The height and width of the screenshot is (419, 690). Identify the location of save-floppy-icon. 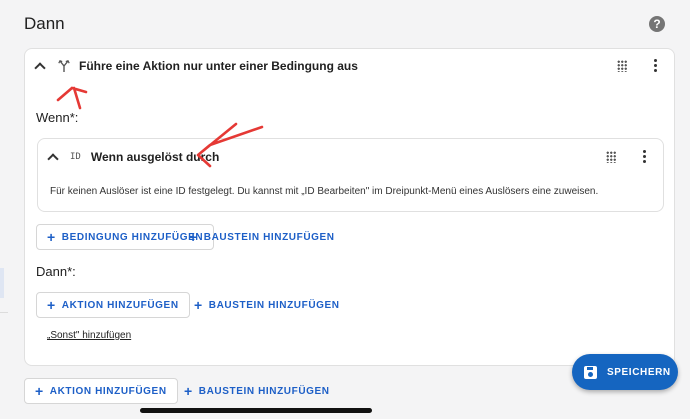
(590, 372).